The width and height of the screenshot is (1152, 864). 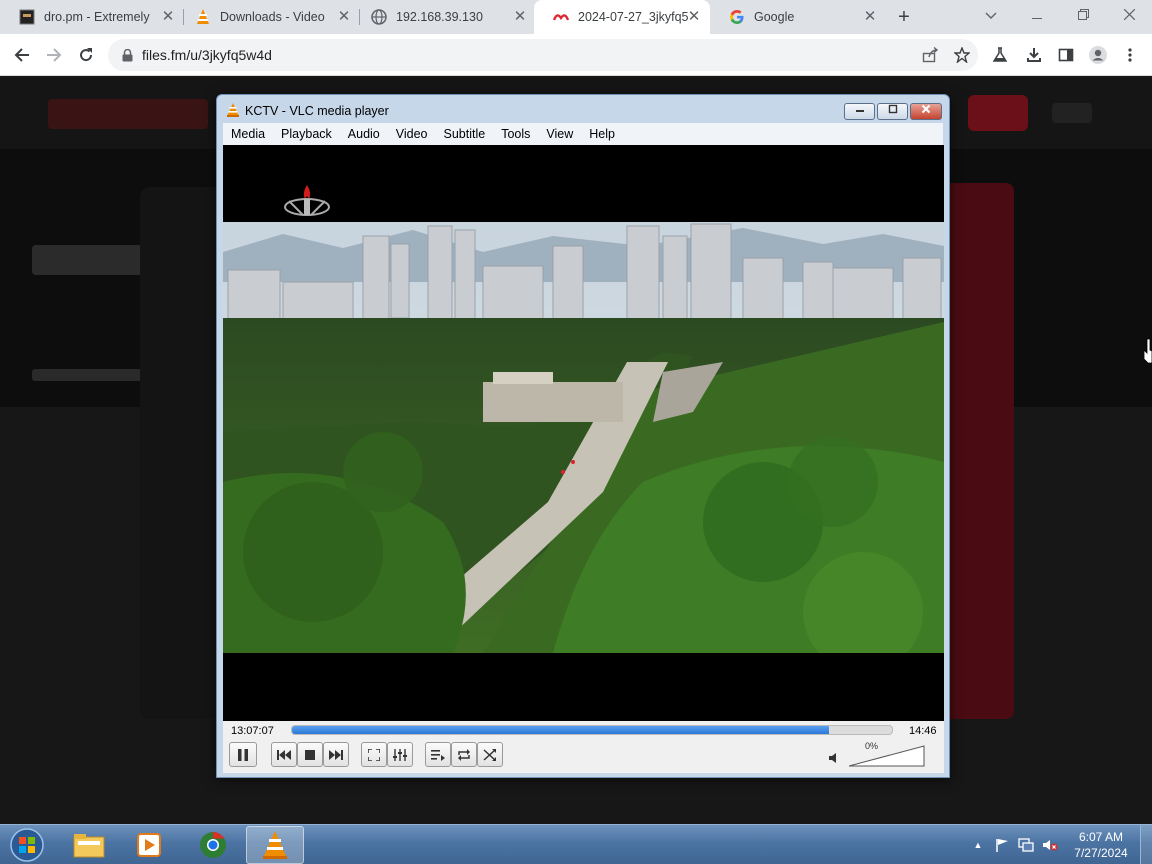 I want to click on site-logo, so click(x=128, y=114).